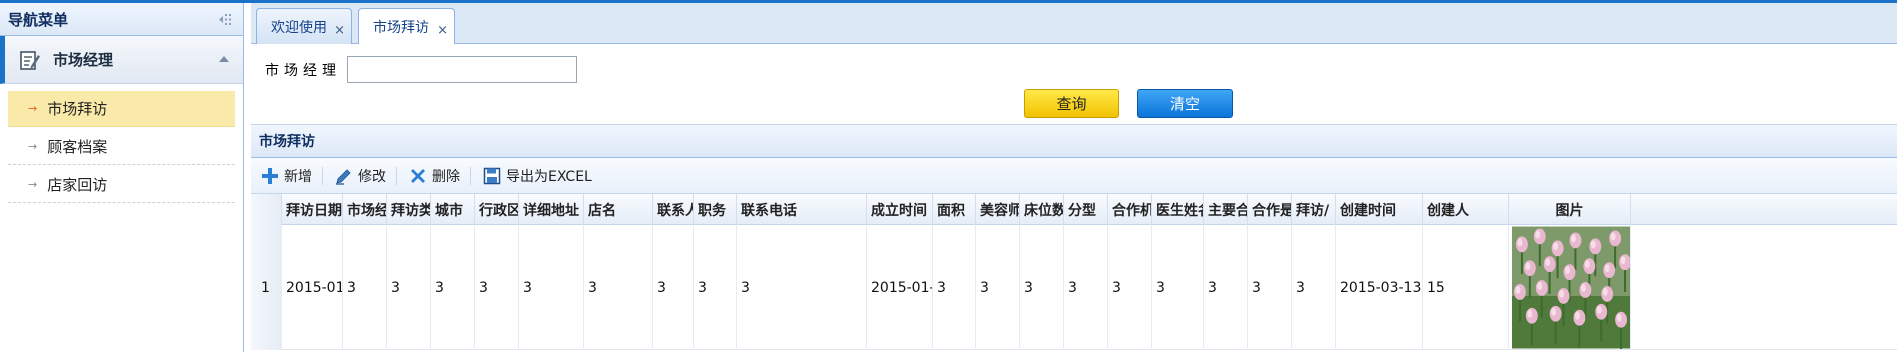 The image size is (1897, 352). Describe the element at coordinates (343, 176) in the screenshot. I see `pencil-icon` at that location.